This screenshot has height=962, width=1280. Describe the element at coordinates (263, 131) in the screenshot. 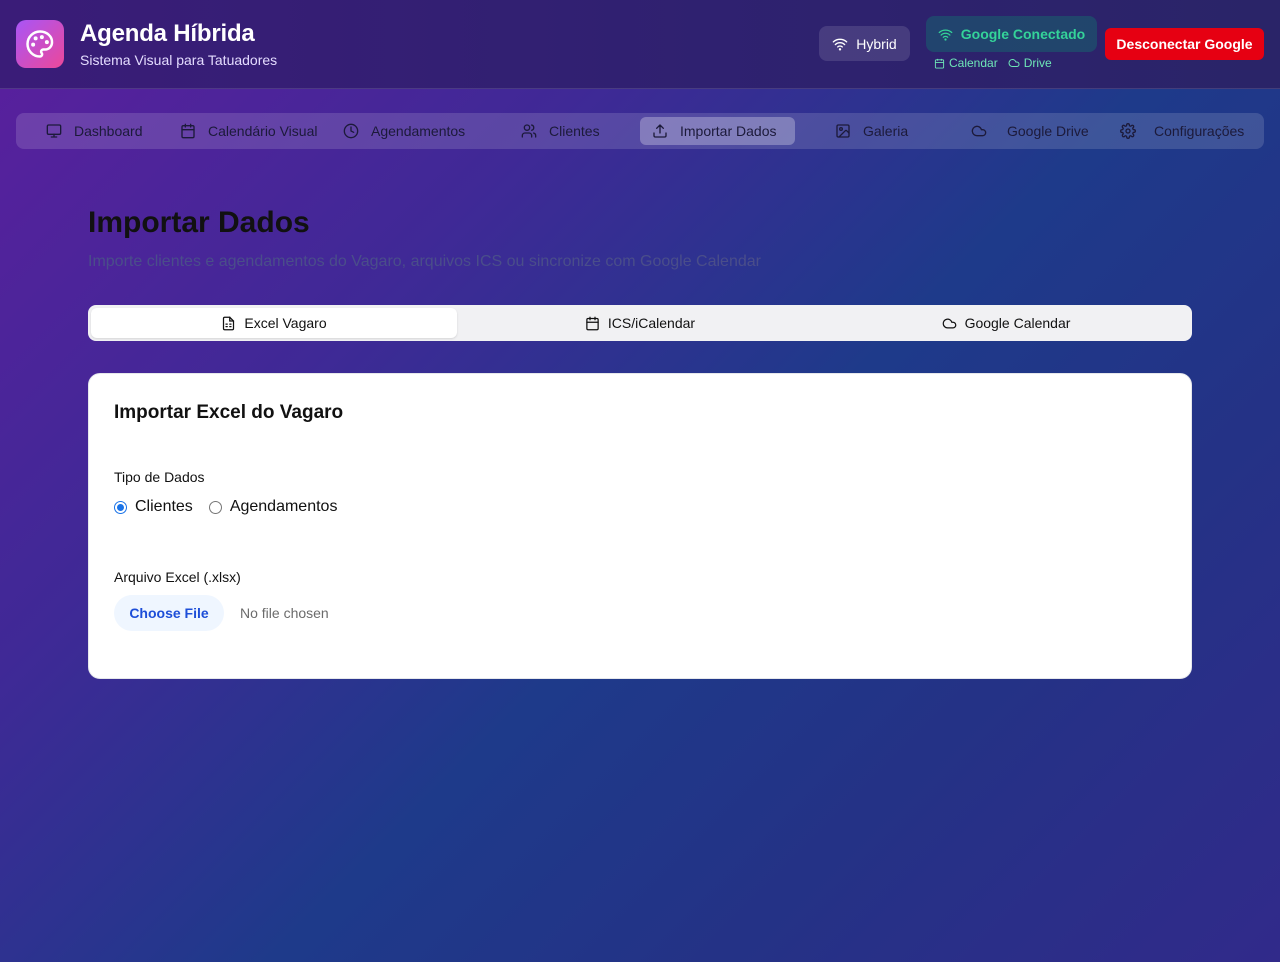

I see `nav-item-label: Calendário Visual` at that location.